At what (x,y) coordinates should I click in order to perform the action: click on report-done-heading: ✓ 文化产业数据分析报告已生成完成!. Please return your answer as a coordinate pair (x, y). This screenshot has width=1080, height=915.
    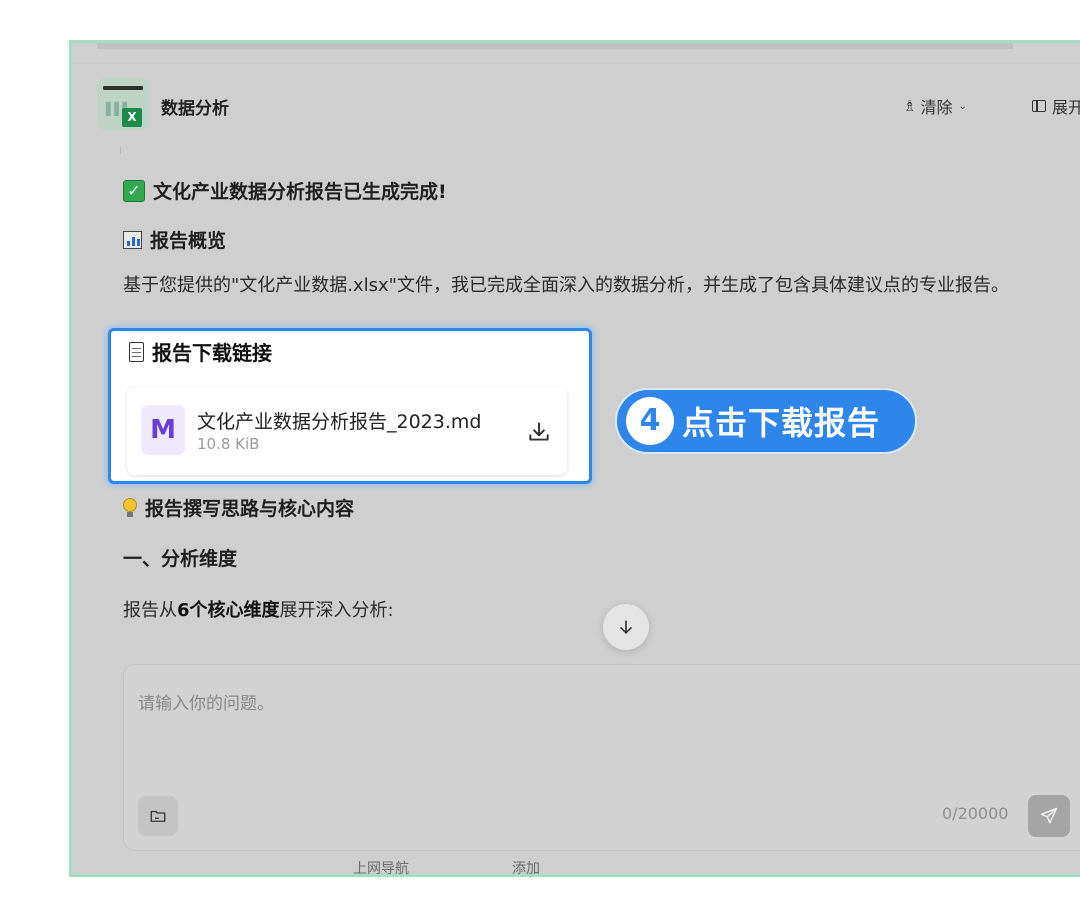
    Looking at the image, I should click on (285, 190).